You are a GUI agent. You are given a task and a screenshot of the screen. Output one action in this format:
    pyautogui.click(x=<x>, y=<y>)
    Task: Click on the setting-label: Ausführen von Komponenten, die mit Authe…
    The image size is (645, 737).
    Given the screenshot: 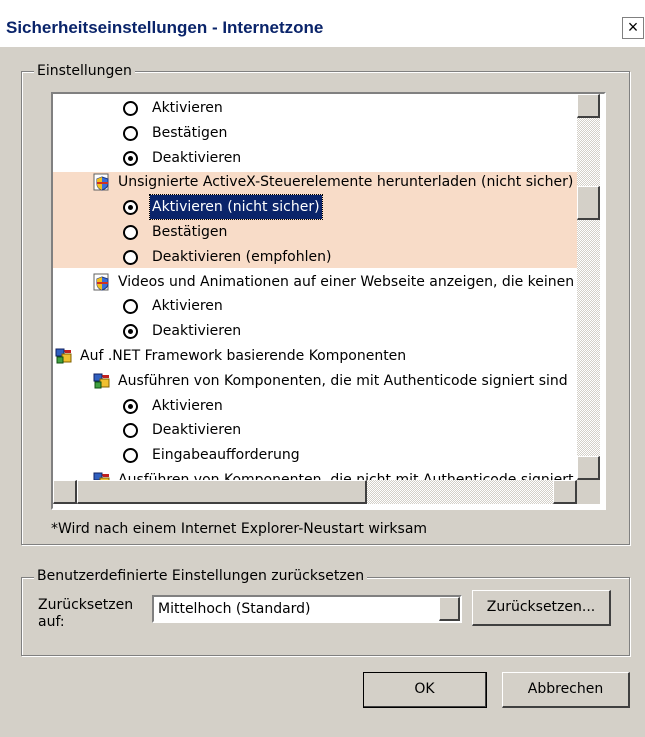 What is the action you would take?
    pyautogui.click(x=343, y=380)
    